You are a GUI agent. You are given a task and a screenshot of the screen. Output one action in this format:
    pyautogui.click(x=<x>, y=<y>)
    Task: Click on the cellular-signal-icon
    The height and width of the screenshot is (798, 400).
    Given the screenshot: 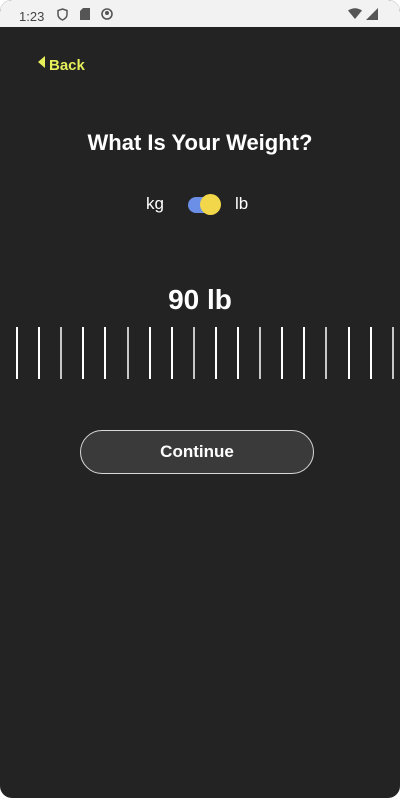 What is the action you would take?
    pyautogui.click(x=372, y=15)
    